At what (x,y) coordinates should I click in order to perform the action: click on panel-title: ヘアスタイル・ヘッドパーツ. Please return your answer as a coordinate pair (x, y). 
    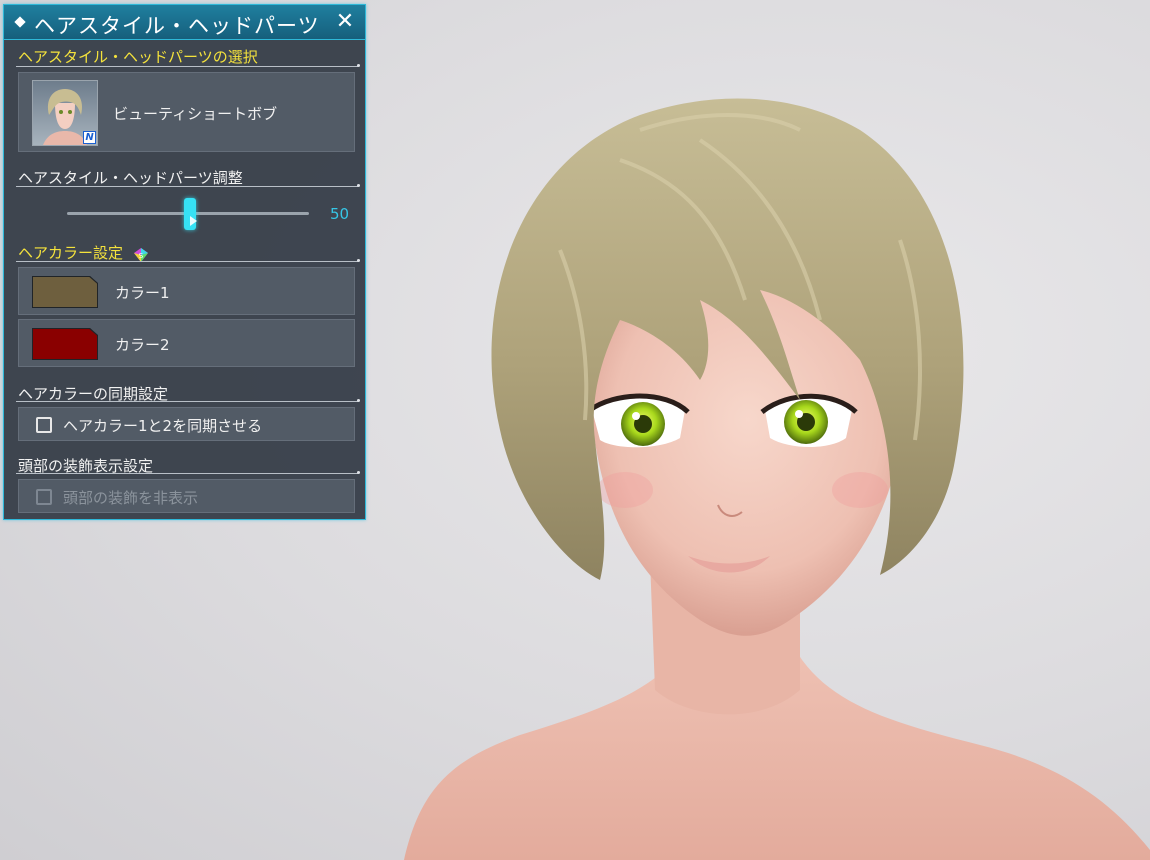
    Looking at the image, I should click on (177, 26).